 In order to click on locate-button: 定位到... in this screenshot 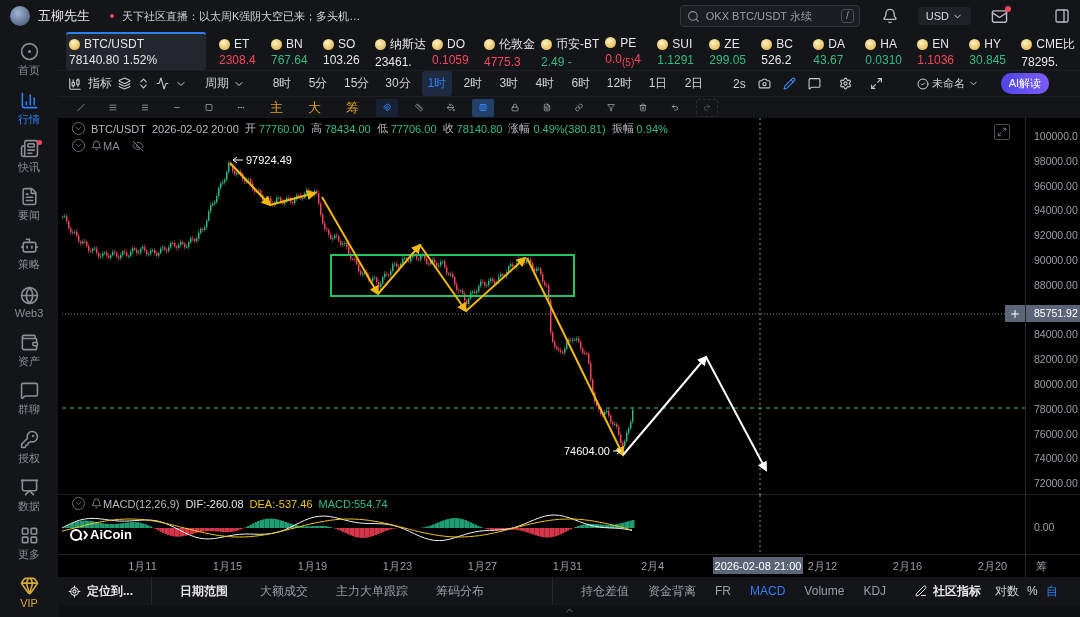, I will do `click(100, 591)`.